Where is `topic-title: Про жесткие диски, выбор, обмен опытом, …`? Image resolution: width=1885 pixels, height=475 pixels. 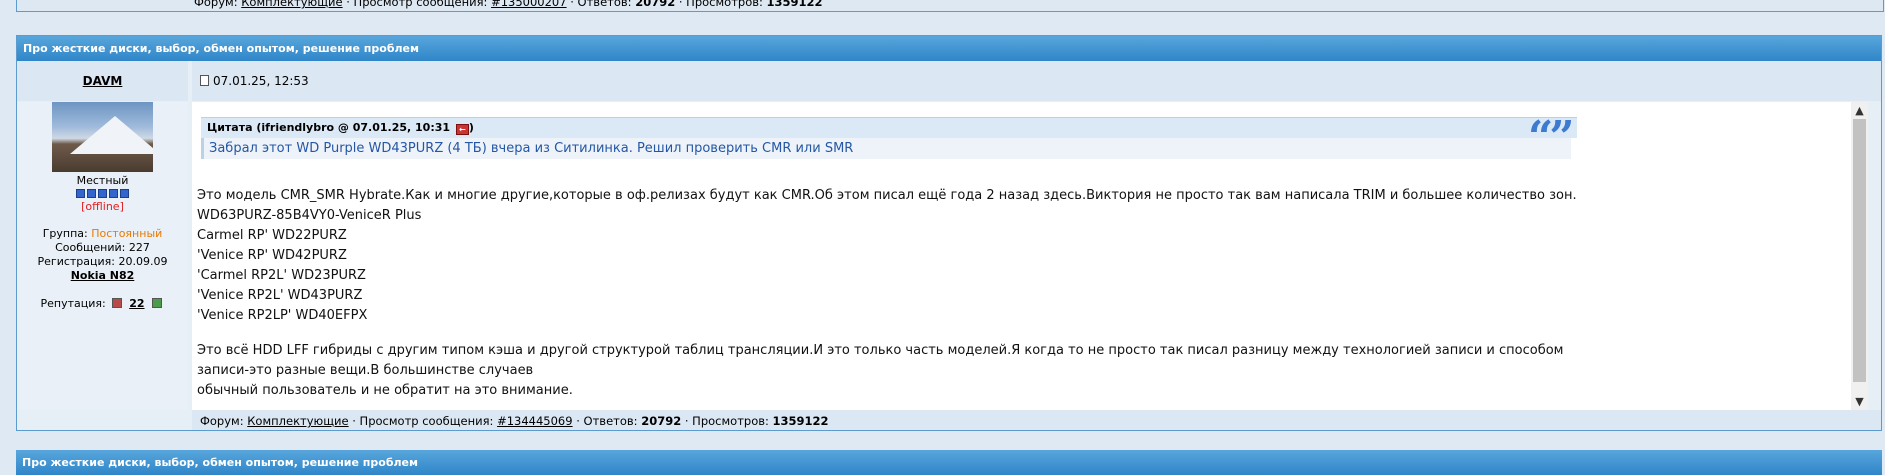
topic-title: Про жесткие диски, выбор, обмен опытом, … is located at coordinates (221, 48).